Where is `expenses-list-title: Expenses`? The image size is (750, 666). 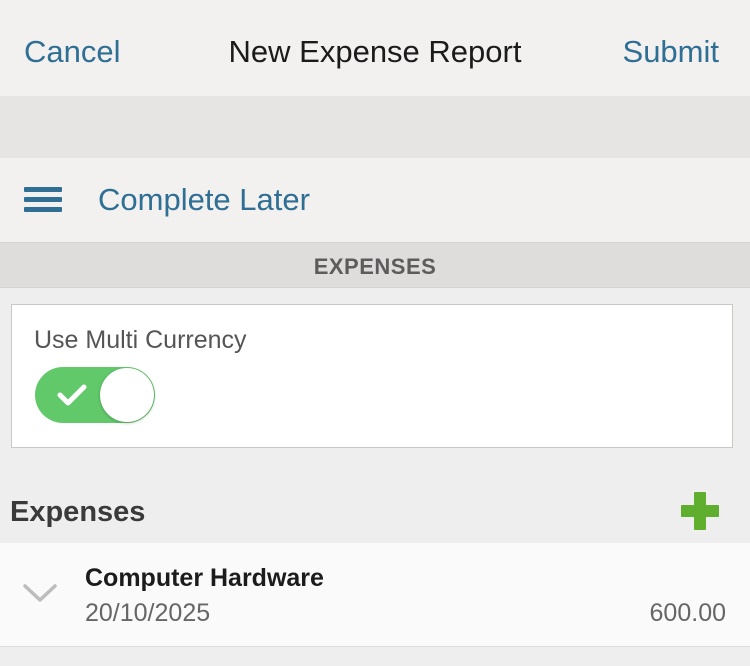 expenses-list-title: Expenses is located at coordinates (78, 512).